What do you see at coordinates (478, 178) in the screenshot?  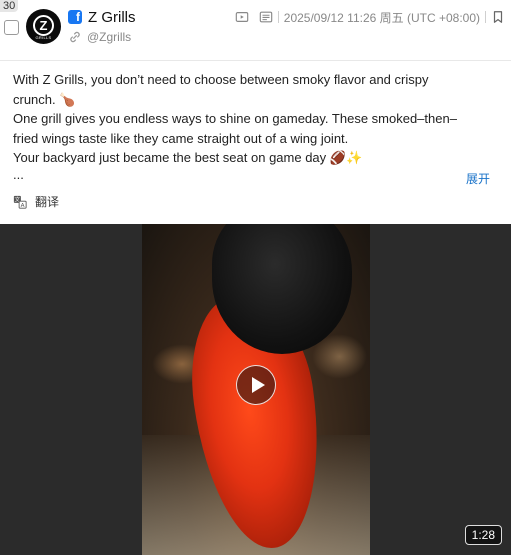 I see `expand-button: 展开` at bounding box center [478, 178].